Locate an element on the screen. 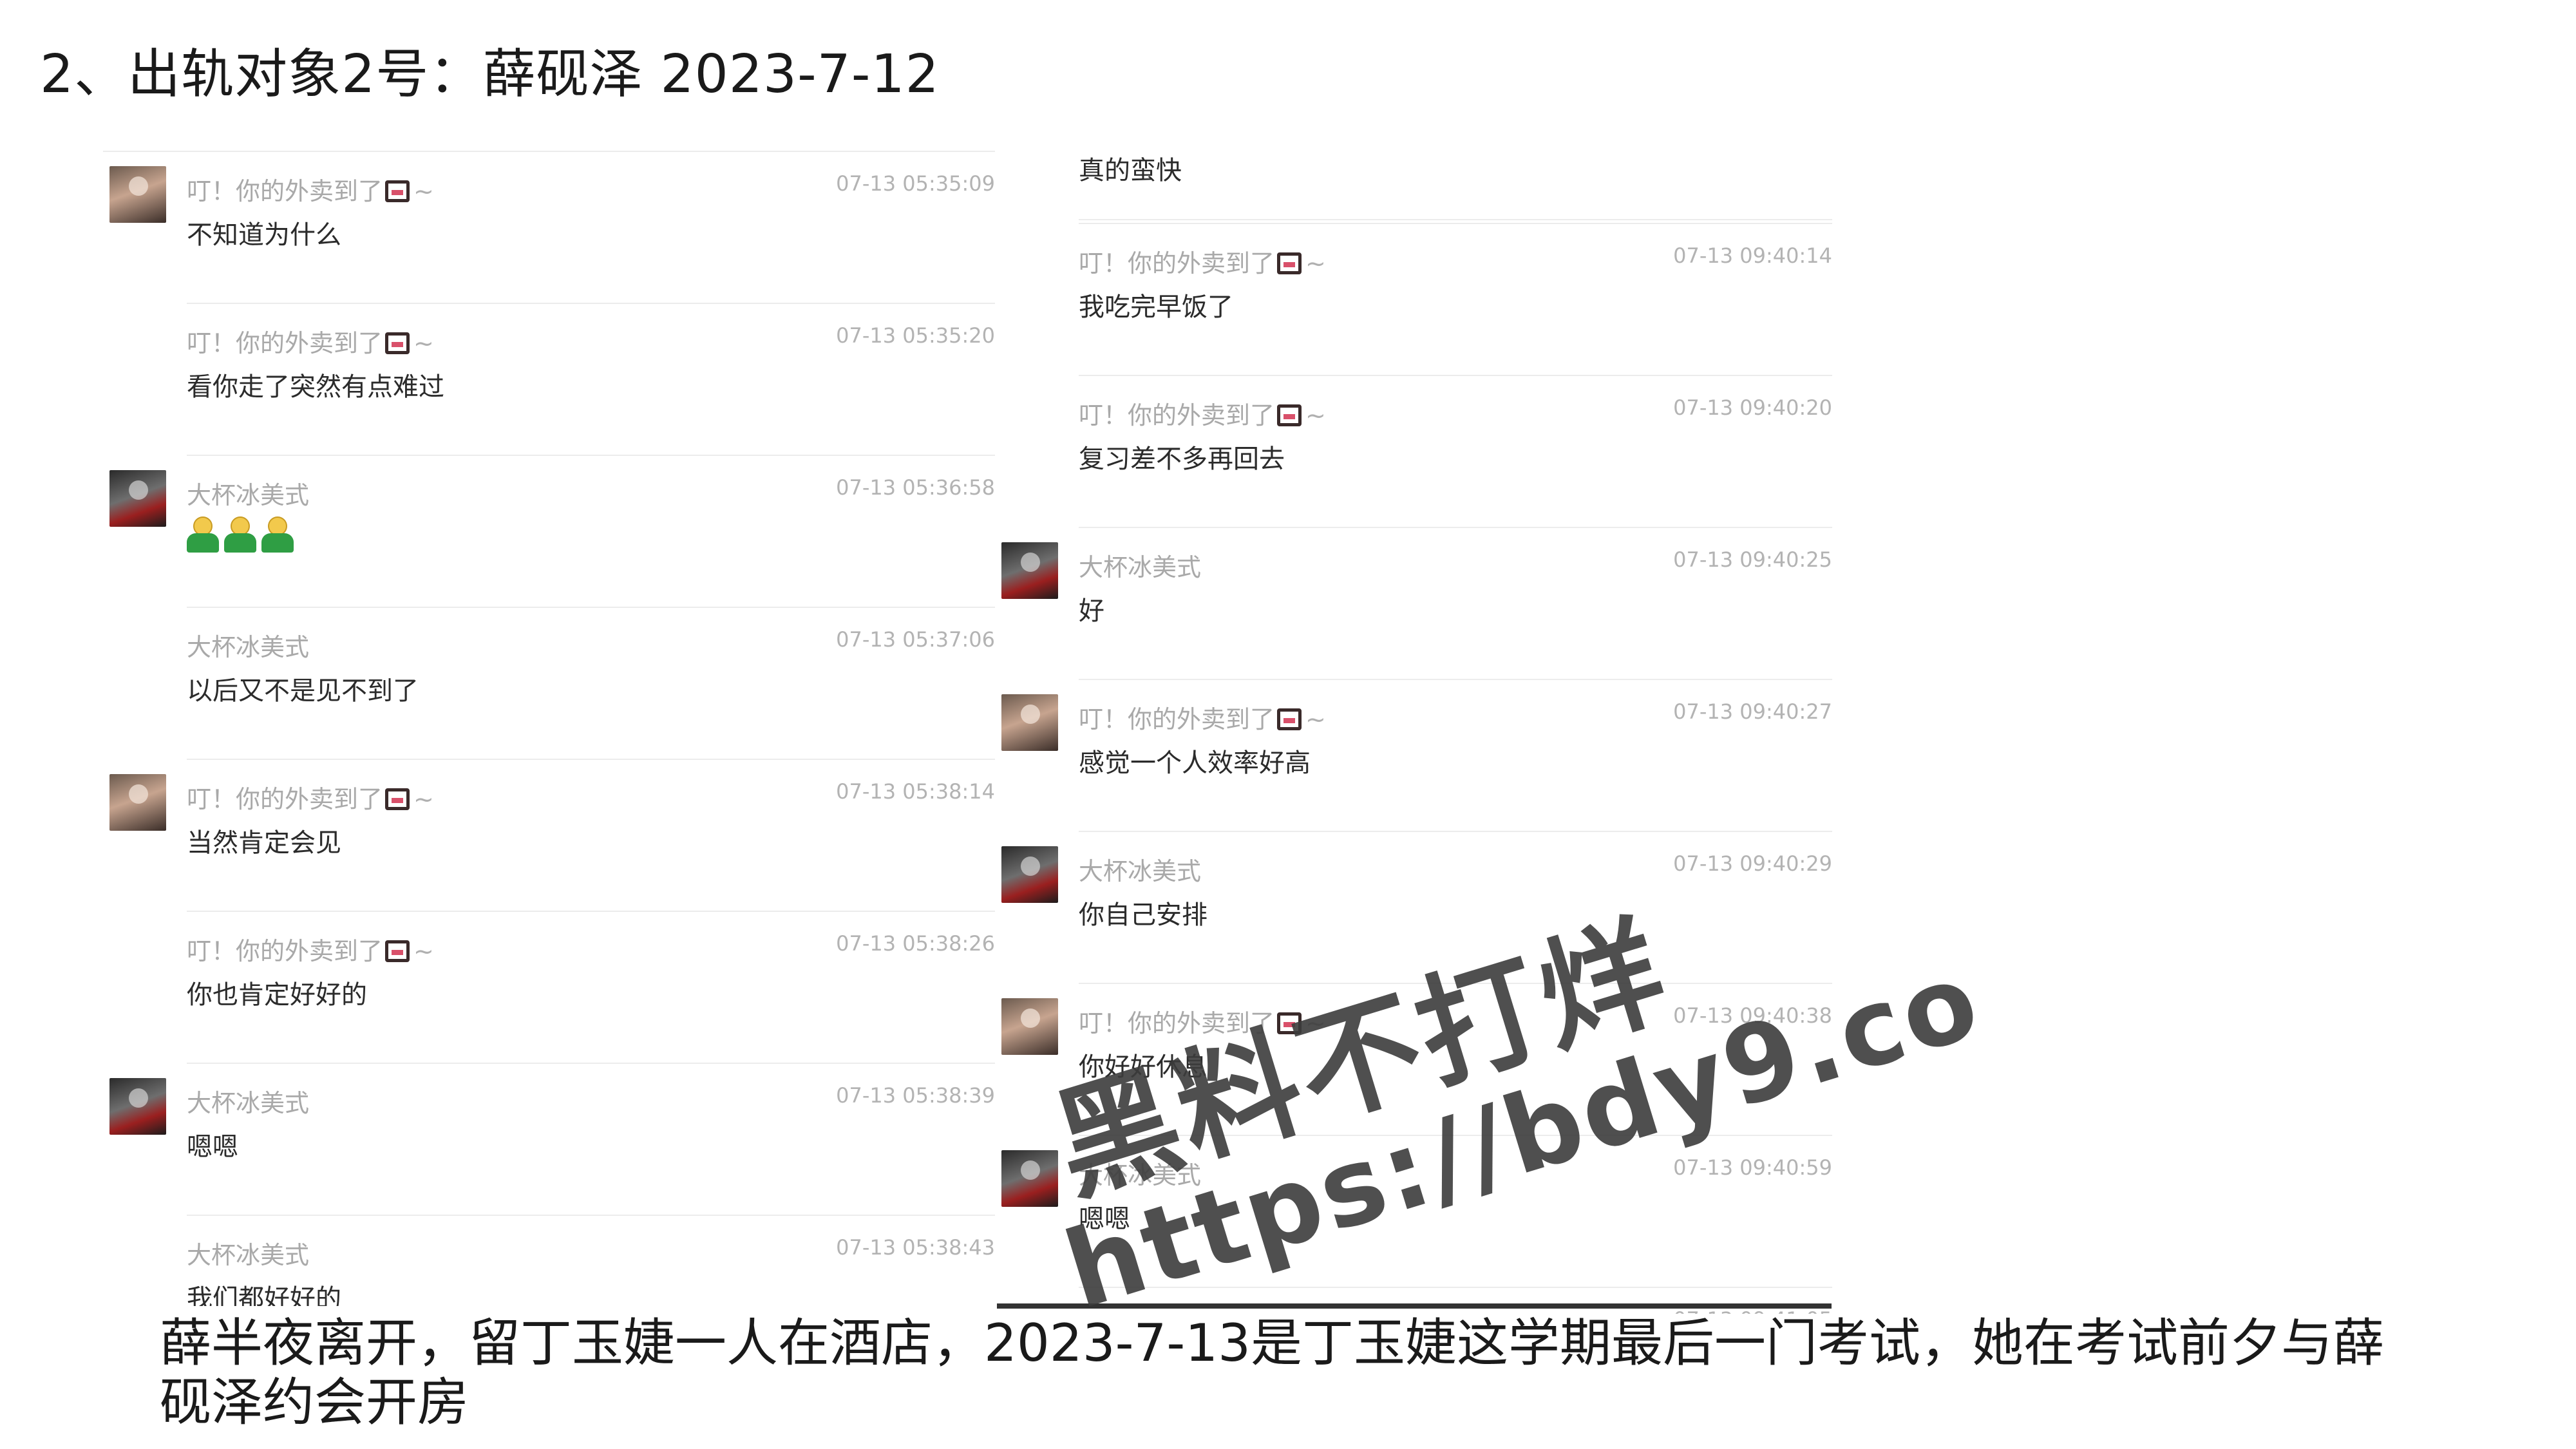 This screenshot has width=2576, height=1449. message-time: 07-13 09:40:25 is located at coordinates (1752, 559).